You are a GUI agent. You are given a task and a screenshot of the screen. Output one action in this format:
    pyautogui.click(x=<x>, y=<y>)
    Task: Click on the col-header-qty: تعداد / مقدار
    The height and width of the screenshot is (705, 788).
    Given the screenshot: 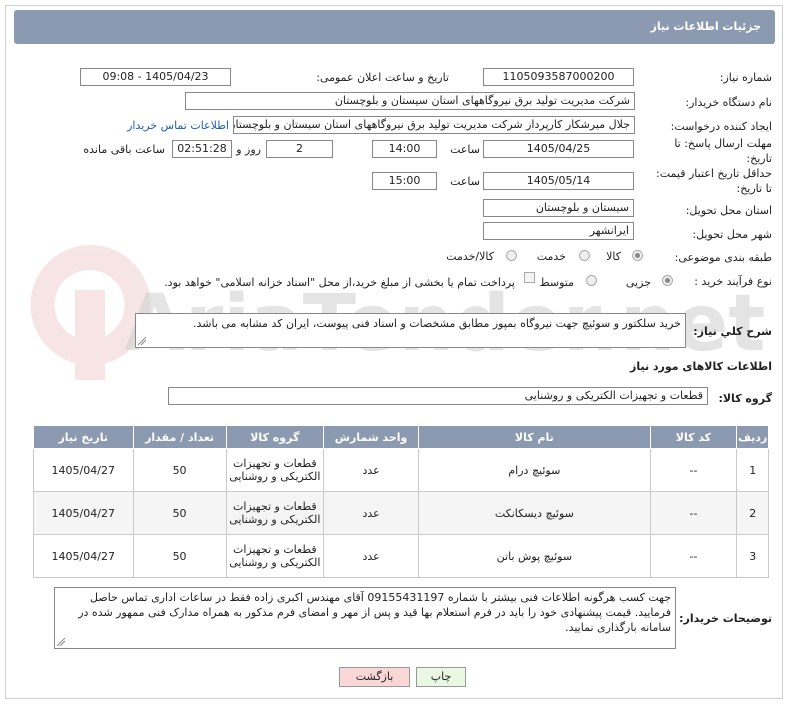 What is the action you would take?
    pyautogui.click(x=179, y=437)
    